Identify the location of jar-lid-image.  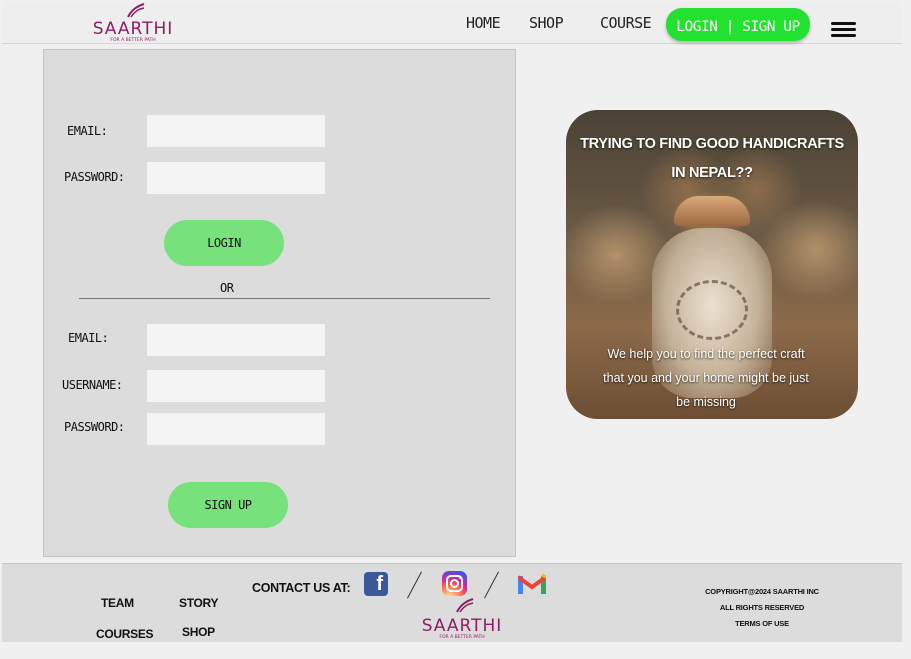
(712, 211).